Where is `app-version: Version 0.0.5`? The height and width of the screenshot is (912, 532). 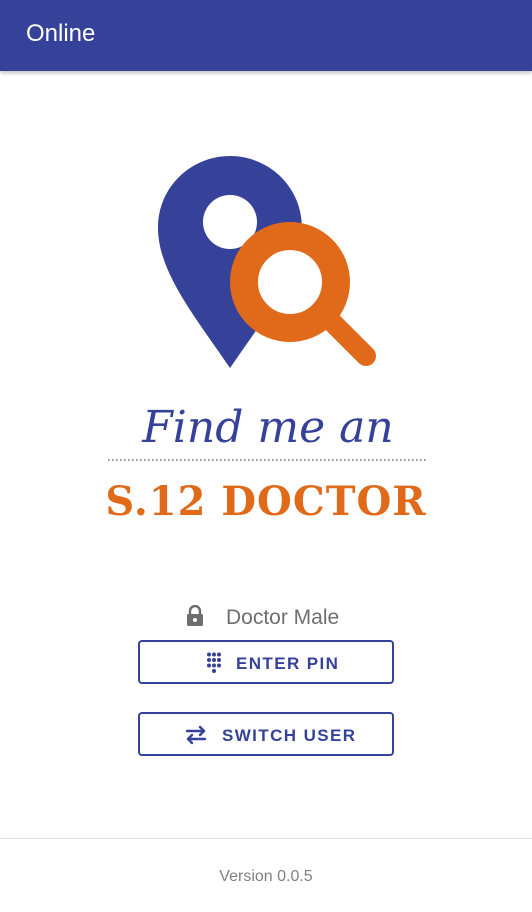
app-version: Version 0.0.5 is located at coordinates (266, 876).